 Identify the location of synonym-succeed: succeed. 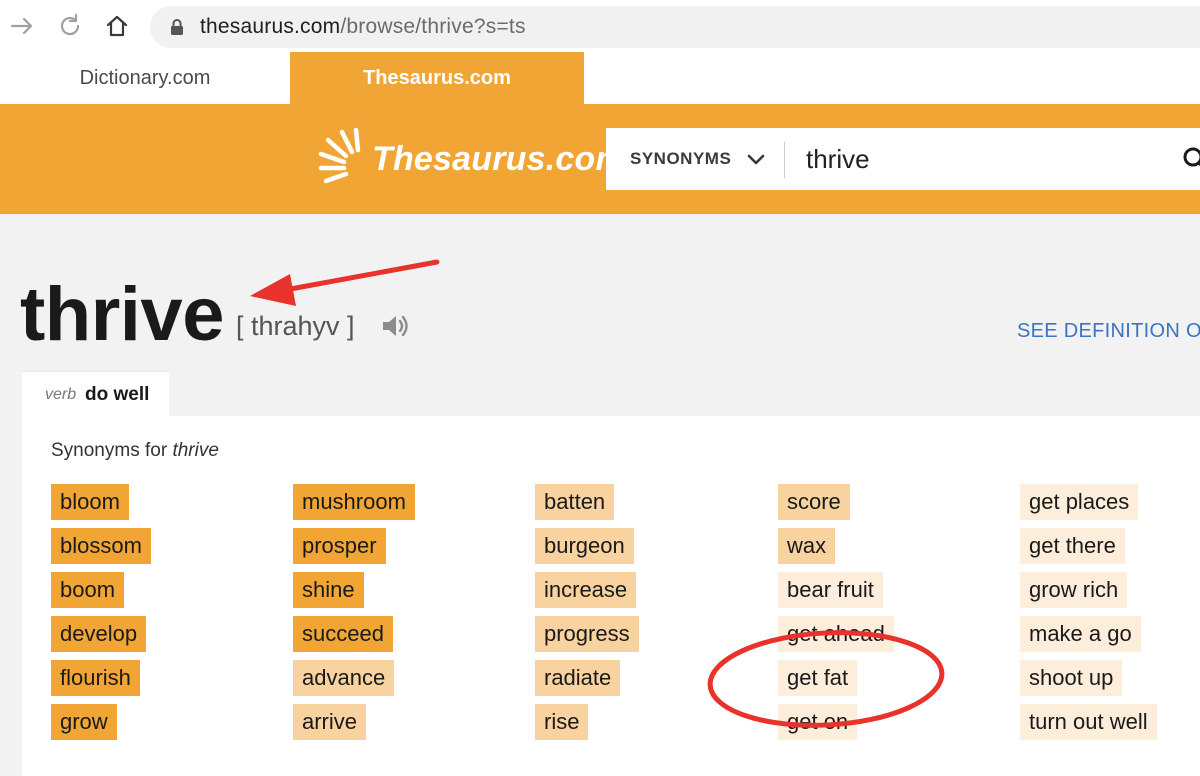
(343, 634).